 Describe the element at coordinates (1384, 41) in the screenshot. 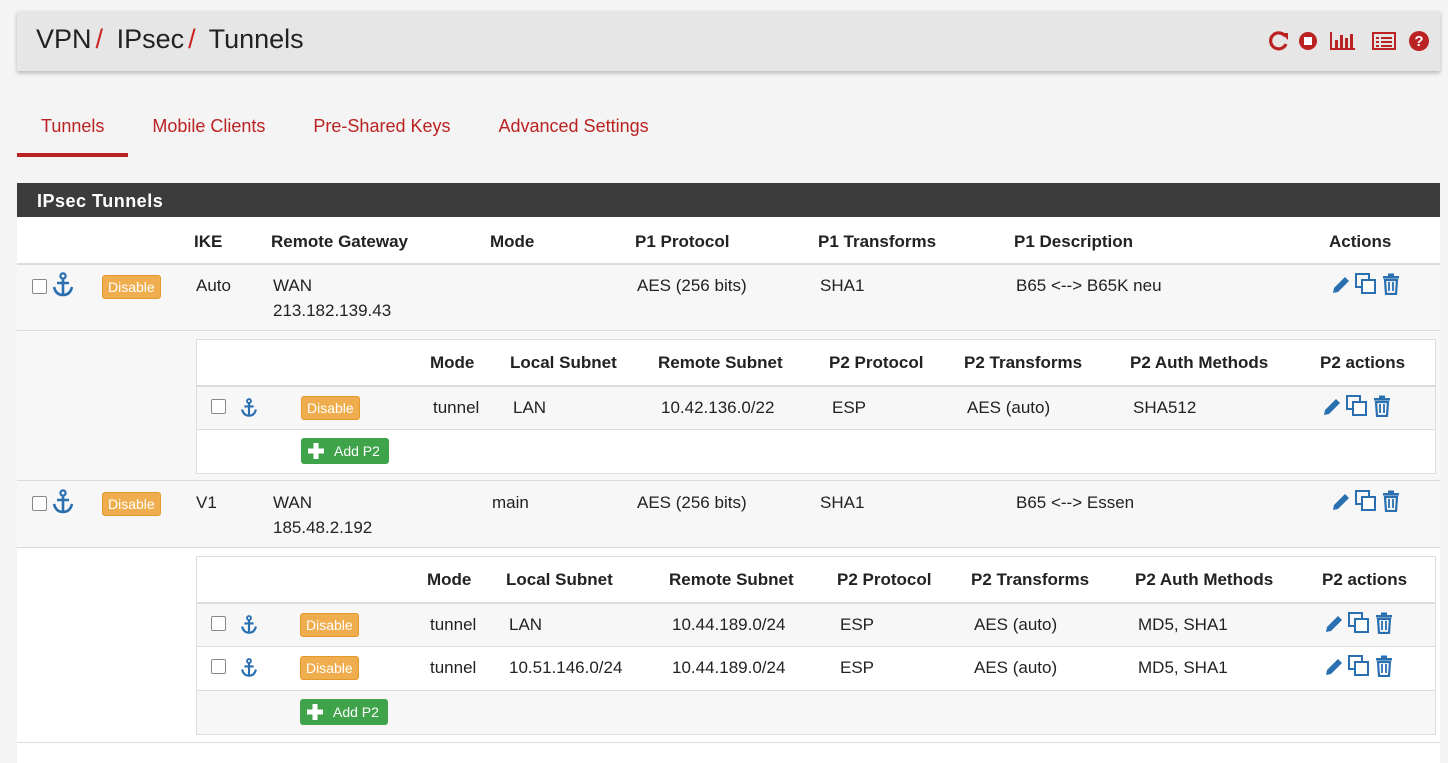

I see `log-list-icon` at that location.